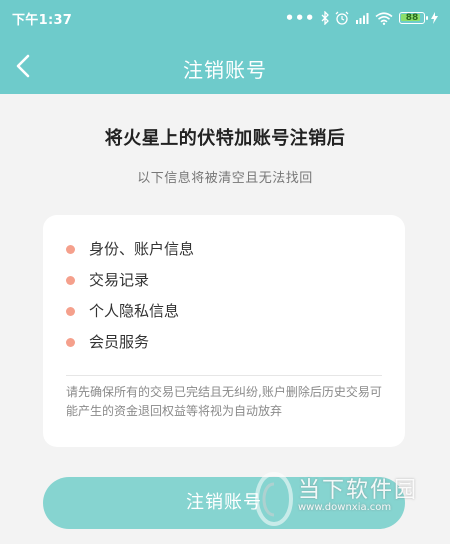 This screenshot has width=450, height=544. I want to click on list-item: 交易记录, so click(118, 281).